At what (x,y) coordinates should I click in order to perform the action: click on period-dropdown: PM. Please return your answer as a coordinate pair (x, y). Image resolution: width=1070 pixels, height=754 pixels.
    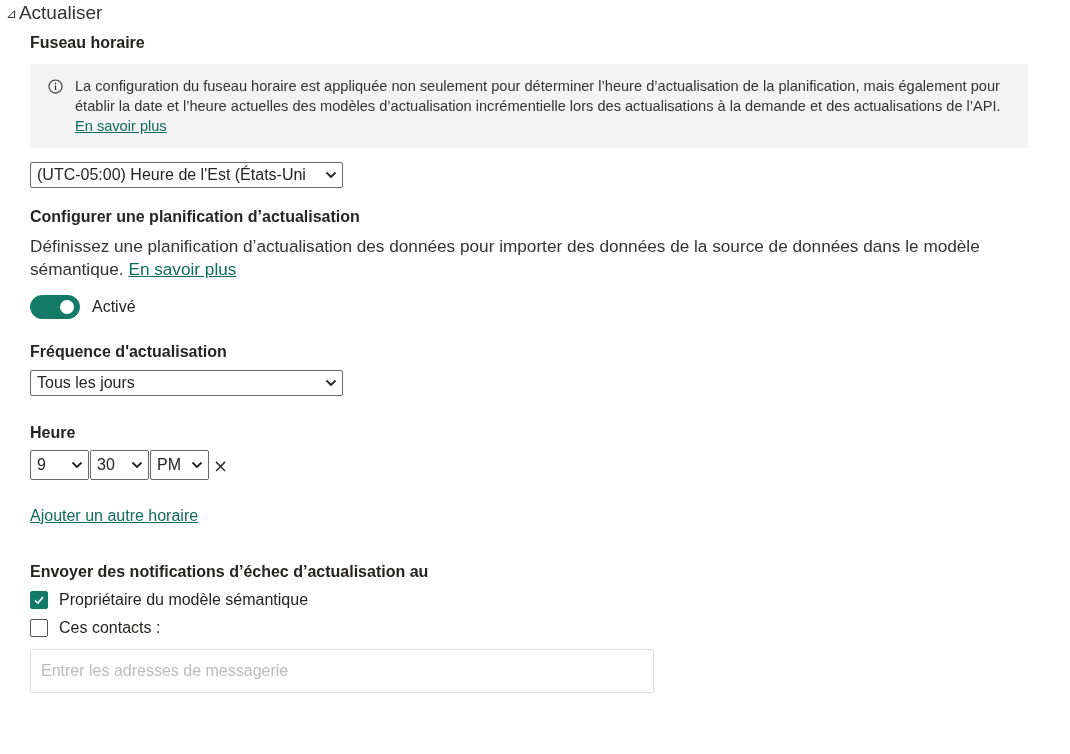
    Looking at the image, I should click on (179, 465).